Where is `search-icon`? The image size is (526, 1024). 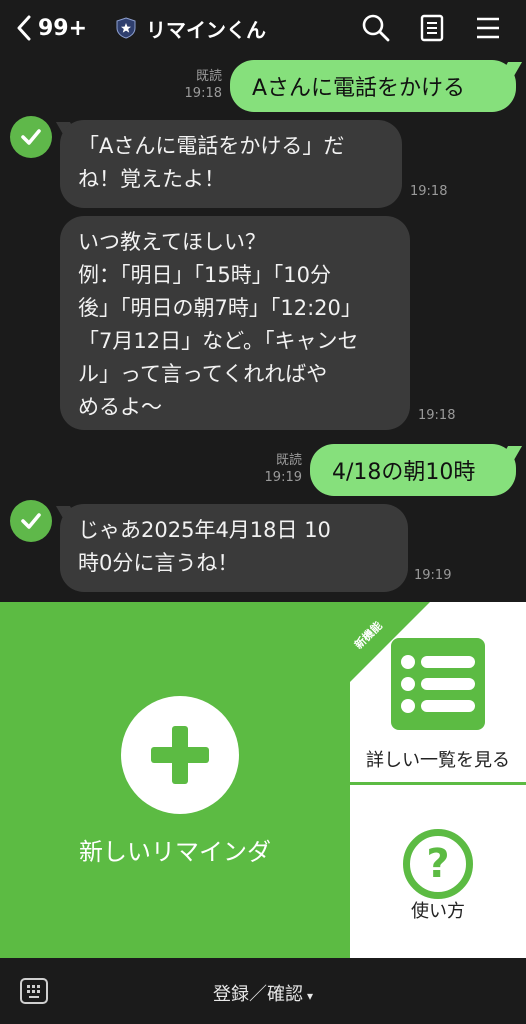 search-icon is located at coordinates (376, 28).